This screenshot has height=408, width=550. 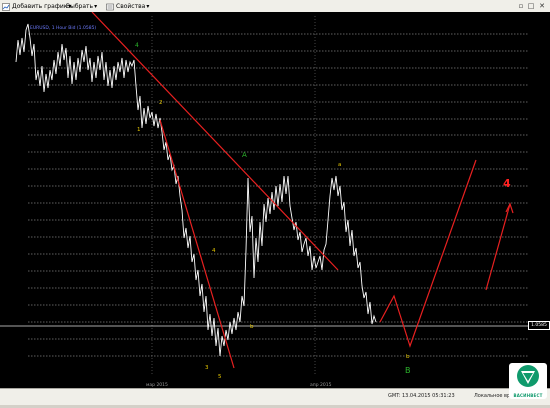 I want to click on wave-label-c-small: b, so click(x=408, y=357).